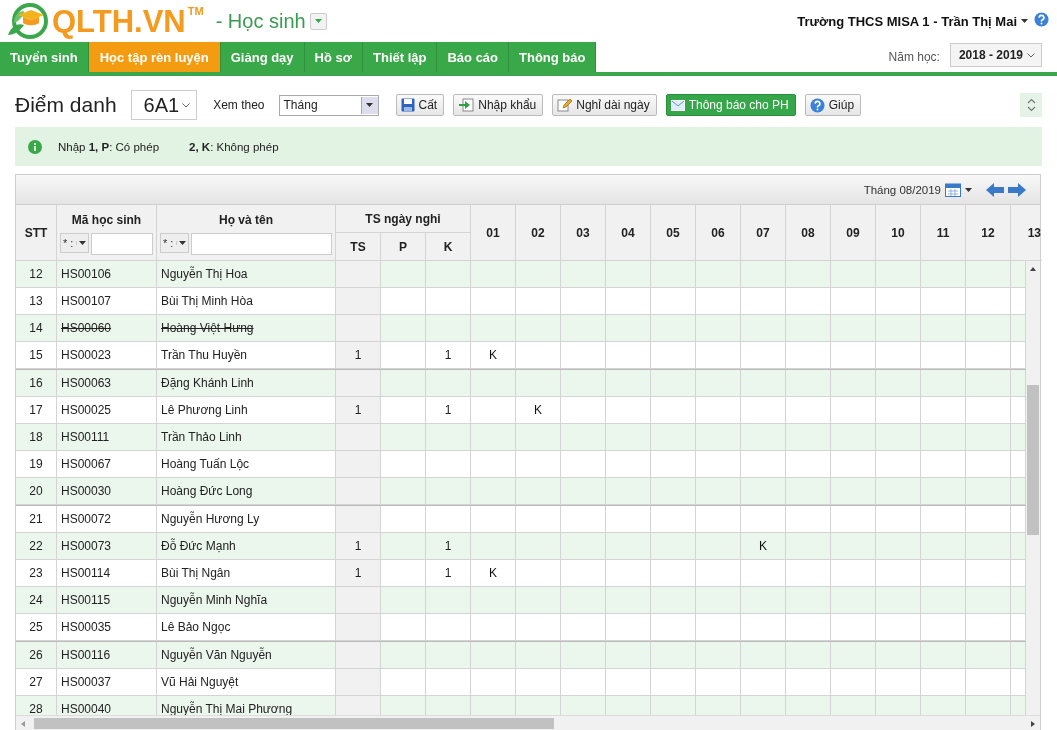  What do you see at coordinates (902, 189) in the screenshot?
I see `period-label: Tháng 08/2019` at bounding box center [902, 189].